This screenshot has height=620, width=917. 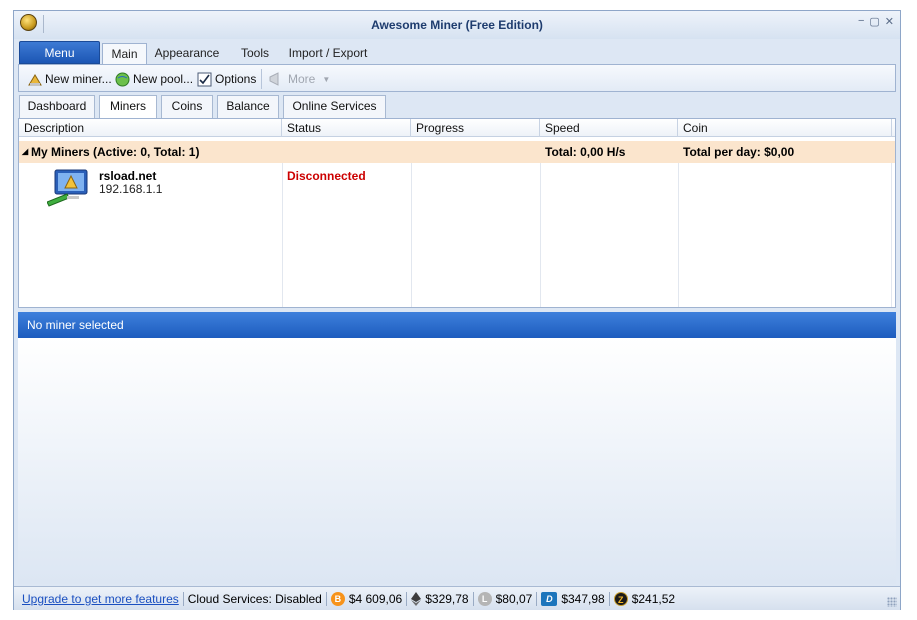 I want to click on dash-price: $347,98, so click(x=583, y=598).